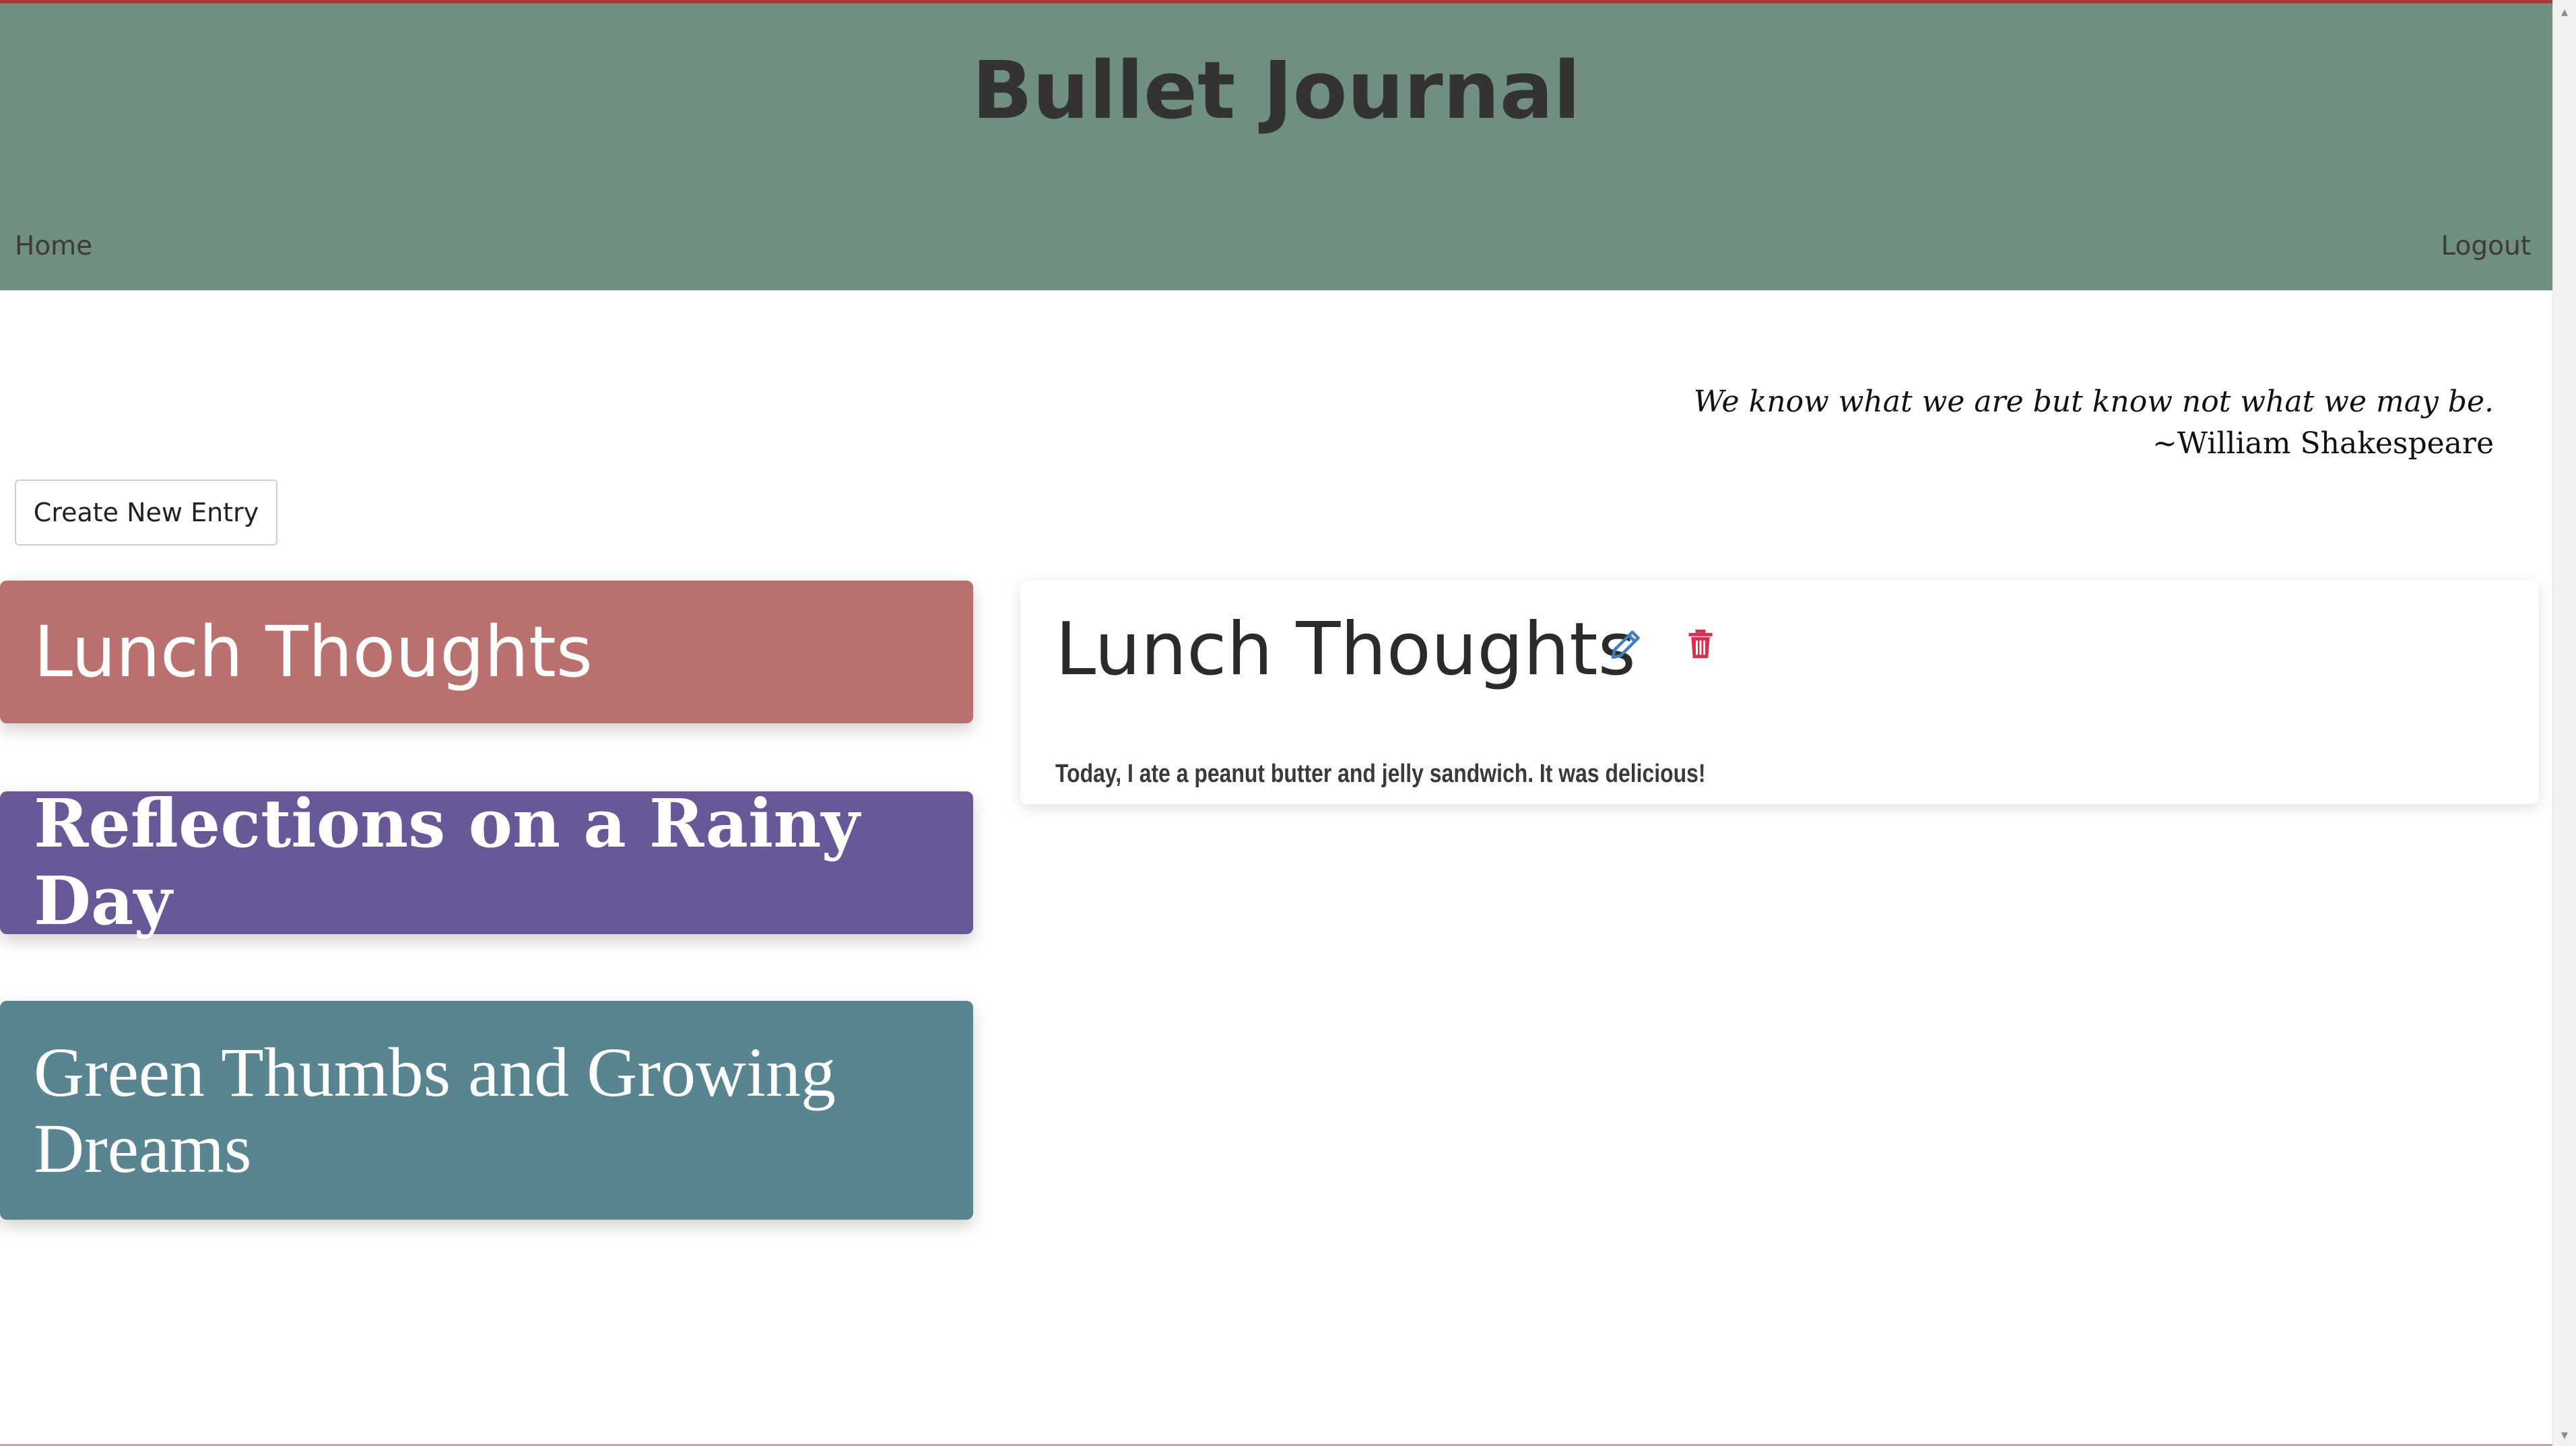 The height and width of the screenshot is (1446, 2576). What do you see at coordinates (313, 652) in the screenshot?
I see `entry-card-title: Lunch Thoughts` at bounding box center [313, 652].